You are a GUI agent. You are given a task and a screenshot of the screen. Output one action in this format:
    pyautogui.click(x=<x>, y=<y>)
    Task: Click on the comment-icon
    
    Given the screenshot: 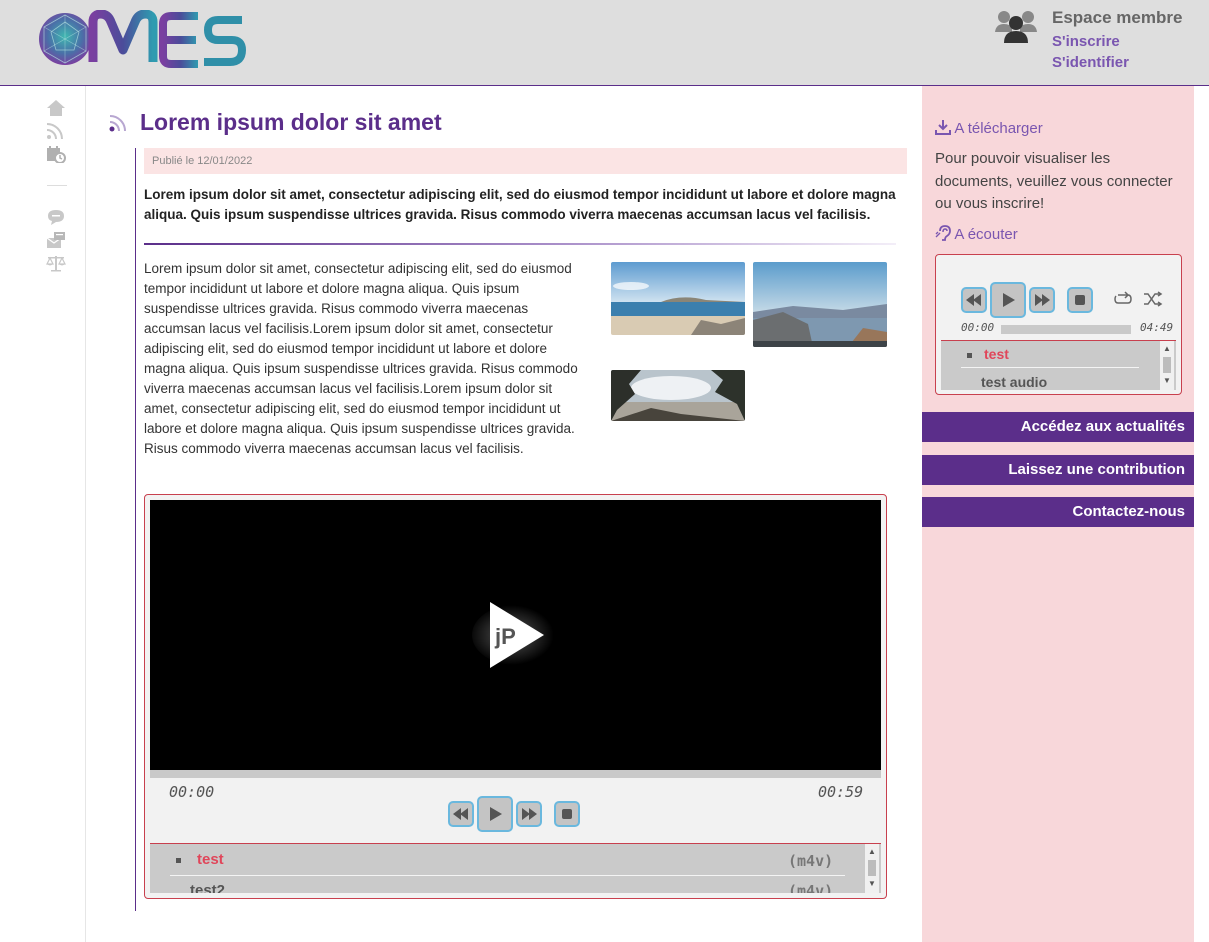 What is the action you would take?
    pyautogui.click(x=56, y=217)
    